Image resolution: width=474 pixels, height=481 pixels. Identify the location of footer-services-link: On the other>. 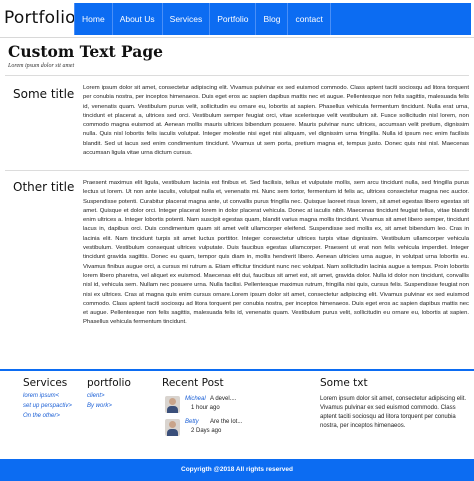
(41, 416).